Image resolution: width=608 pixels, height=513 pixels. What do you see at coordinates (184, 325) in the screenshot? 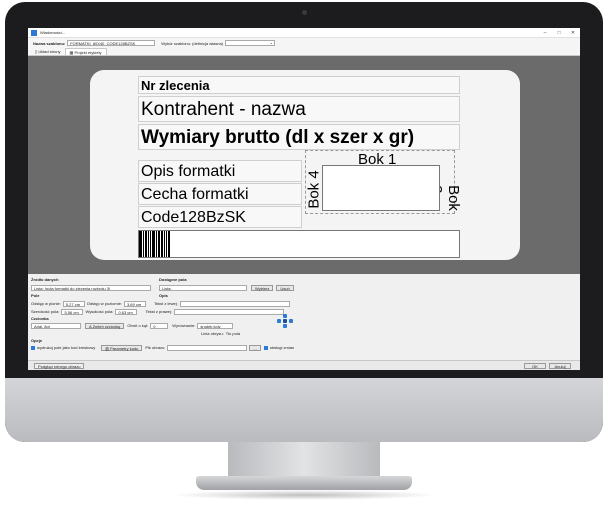
I see `alignment-label: Wyrównanie:` at bounding box center [184, 325].